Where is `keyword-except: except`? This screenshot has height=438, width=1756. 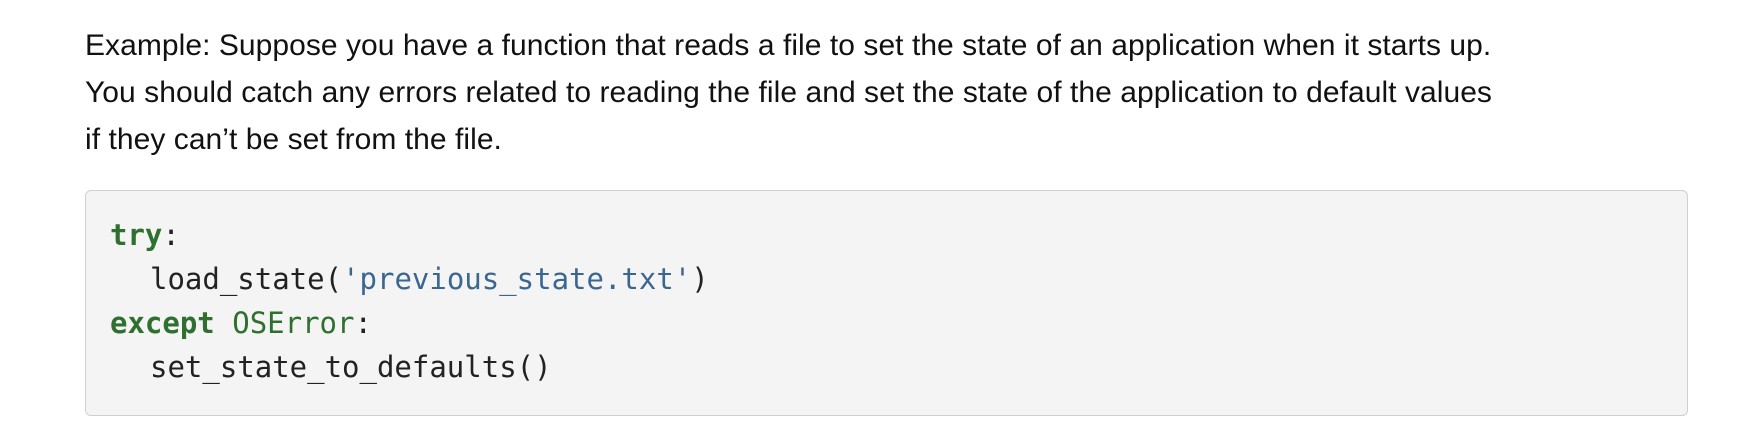 keyword-except: except is located at coordinates (162, 323).